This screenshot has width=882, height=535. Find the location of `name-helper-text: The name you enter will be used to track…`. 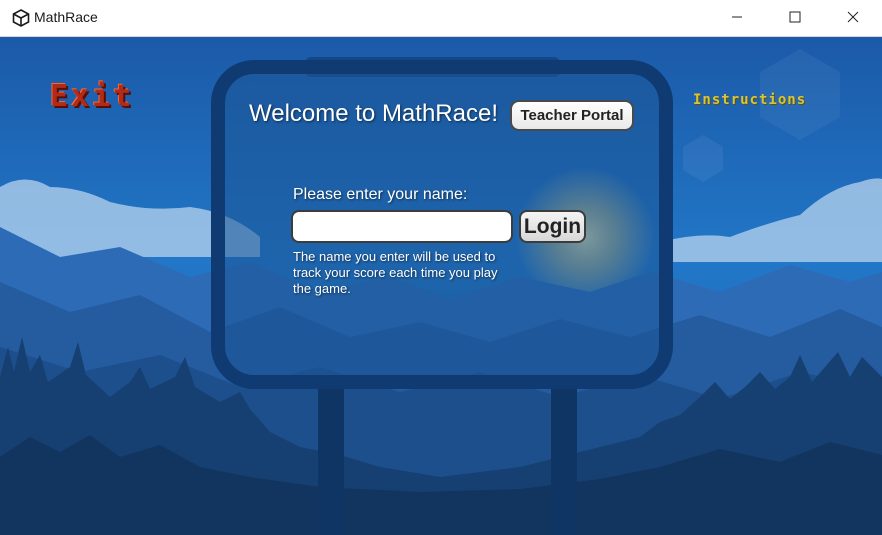

name-helper-text: The name you enter will be used to track… is located at coordinates (395, 272).